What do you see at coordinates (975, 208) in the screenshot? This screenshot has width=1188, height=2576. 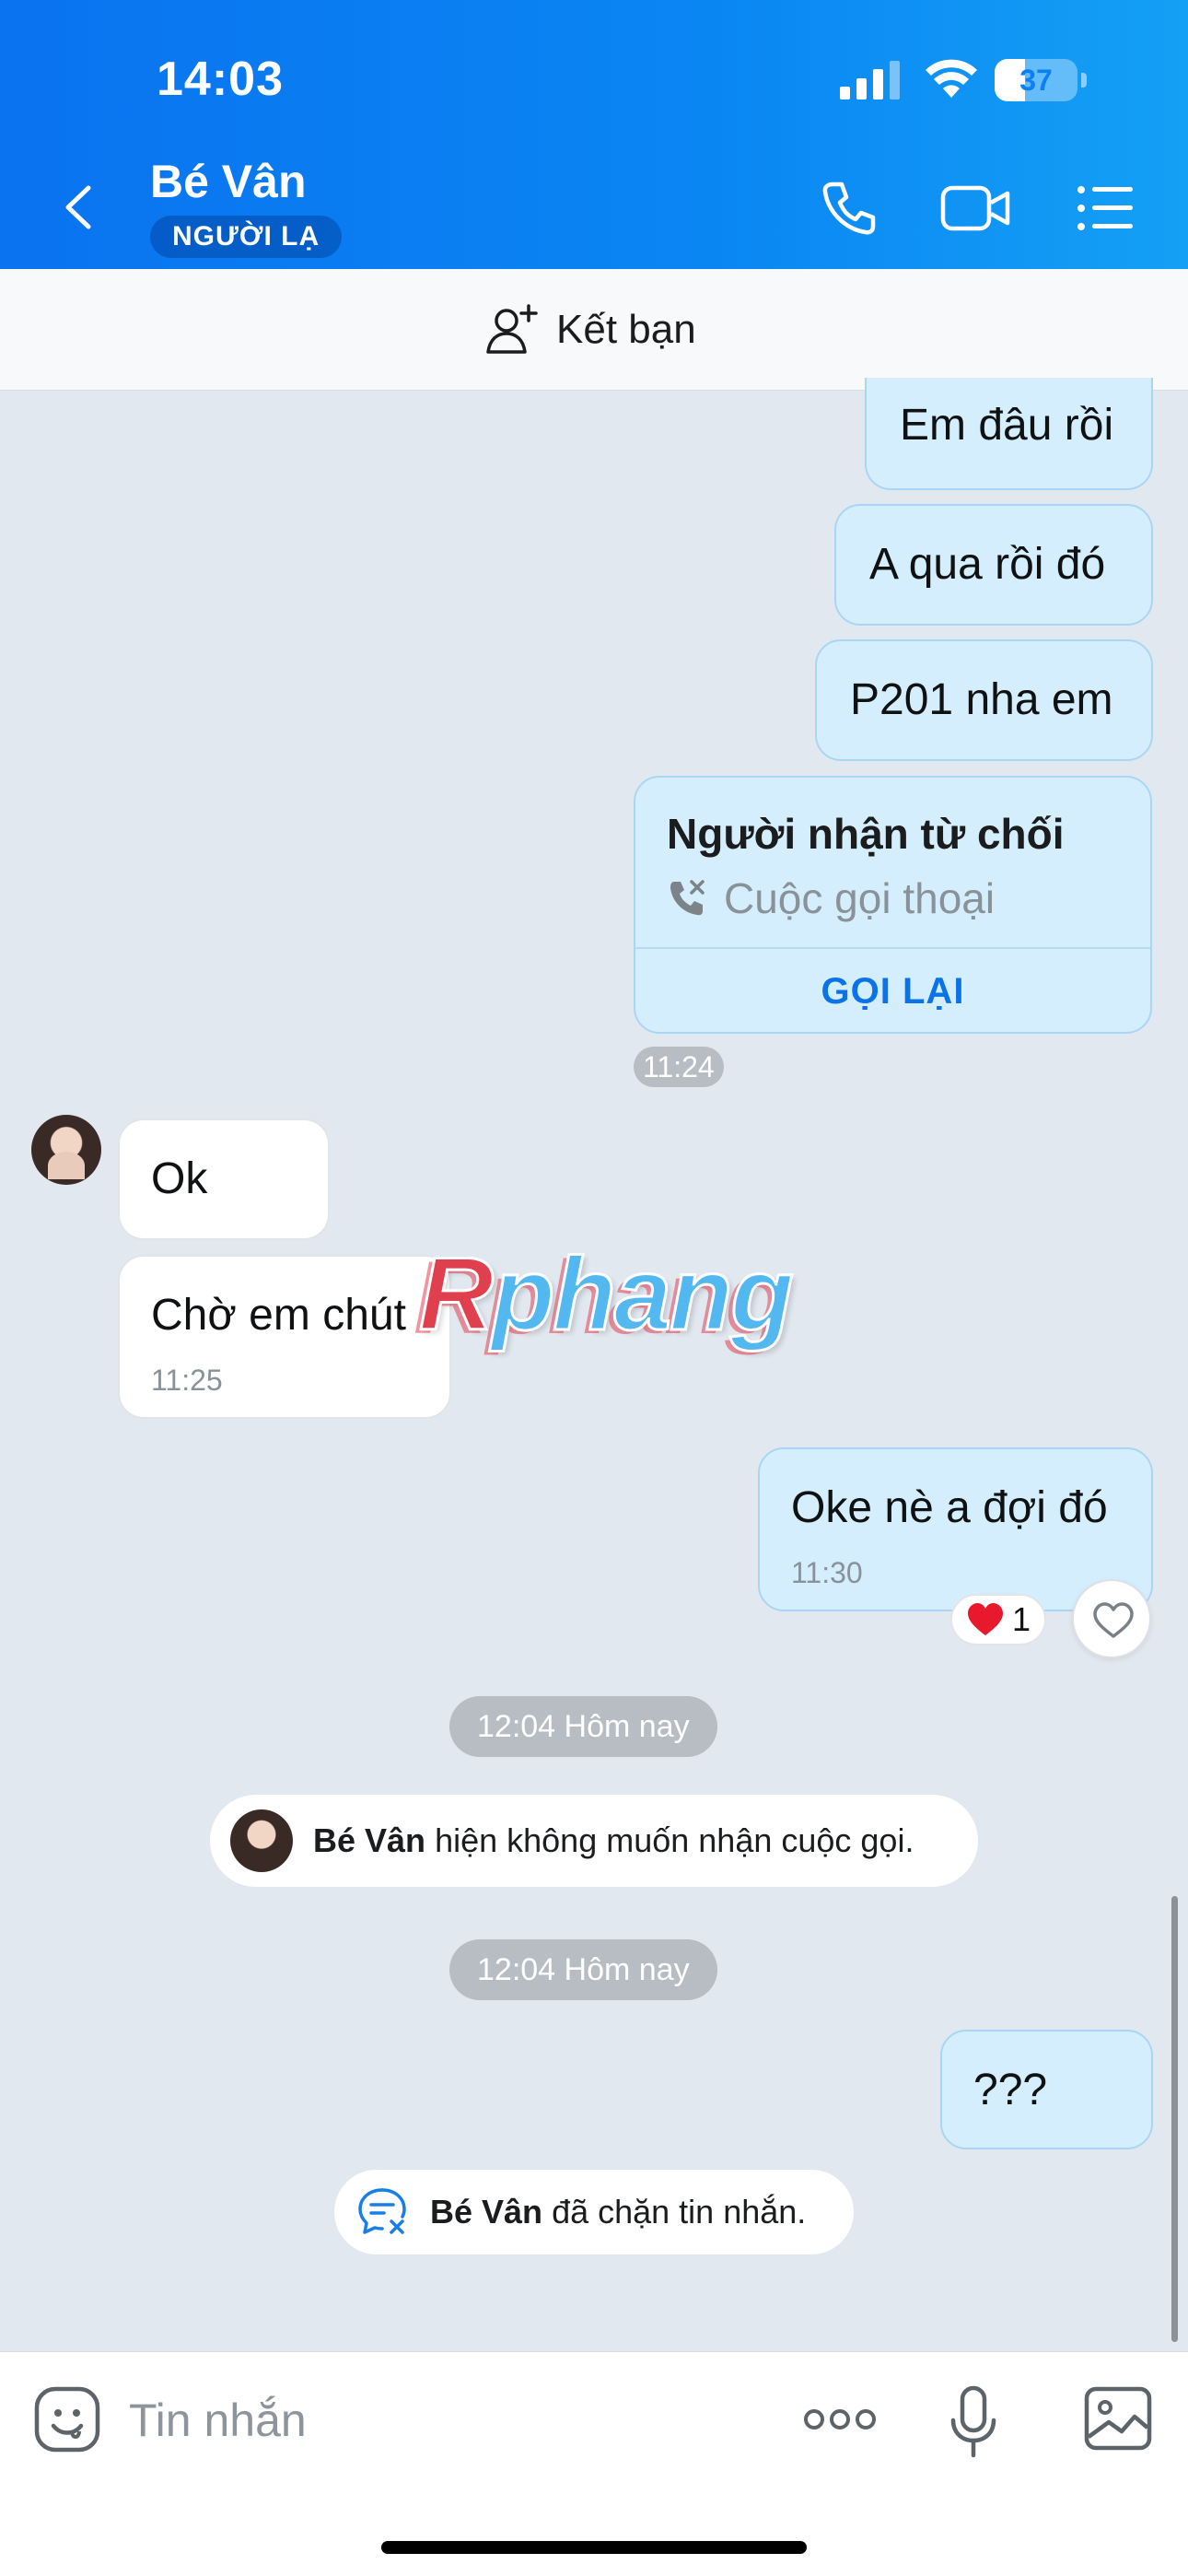 I see `video-call-button` at bounding box center [975, 208].